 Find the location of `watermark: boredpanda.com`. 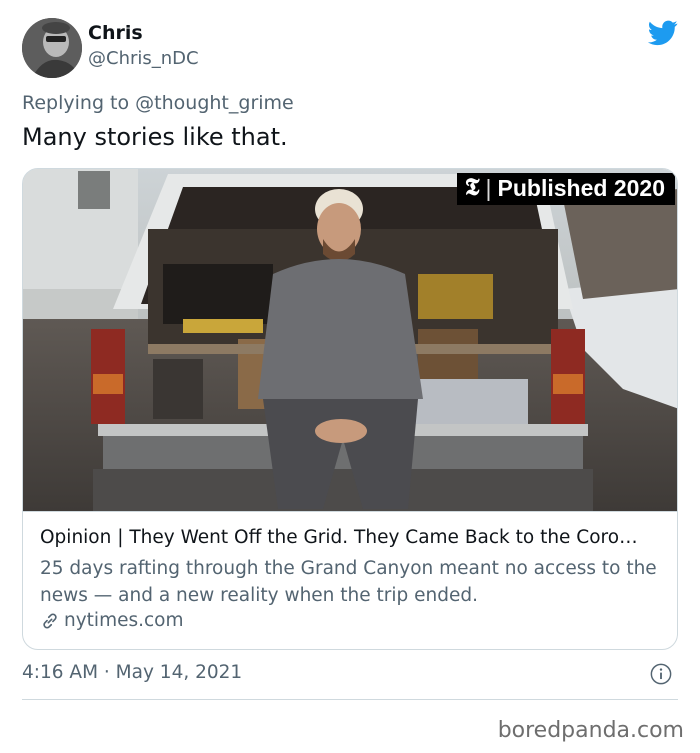

watermark: boredpanda.com is located at coordinates (590, 730).